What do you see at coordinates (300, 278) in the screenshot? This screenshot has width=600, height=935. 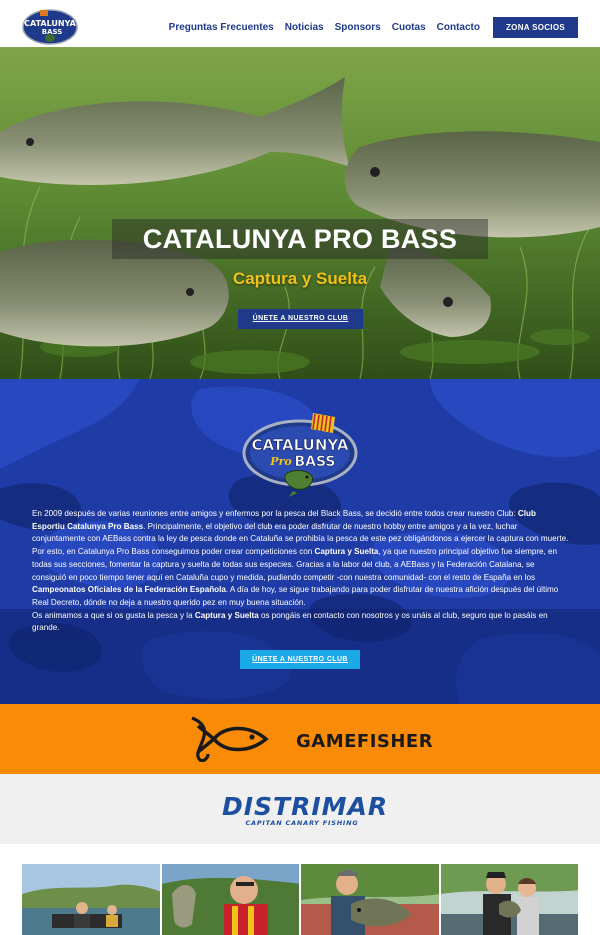 I see `hero-subtitle: Captura y Suelta` at bounding box center [300, 278].